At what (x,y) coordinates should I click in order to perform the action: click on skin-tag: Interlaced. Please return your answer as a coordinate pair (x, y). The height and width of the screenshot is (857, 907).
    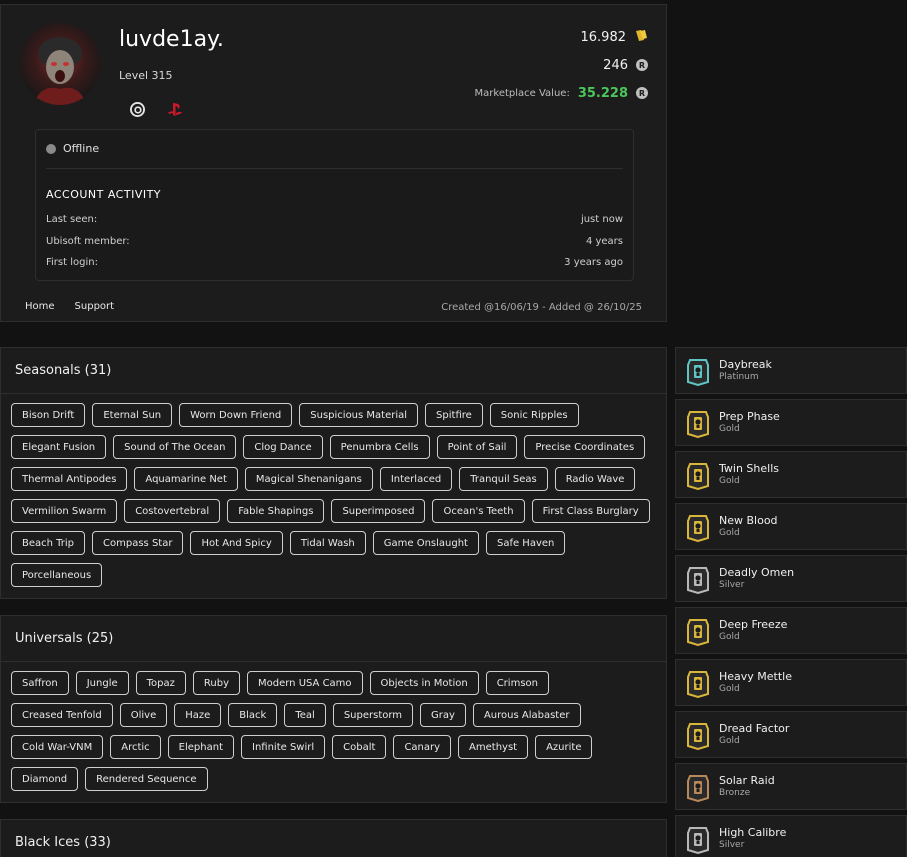
    Looking at the image, I should click on (416, 479).